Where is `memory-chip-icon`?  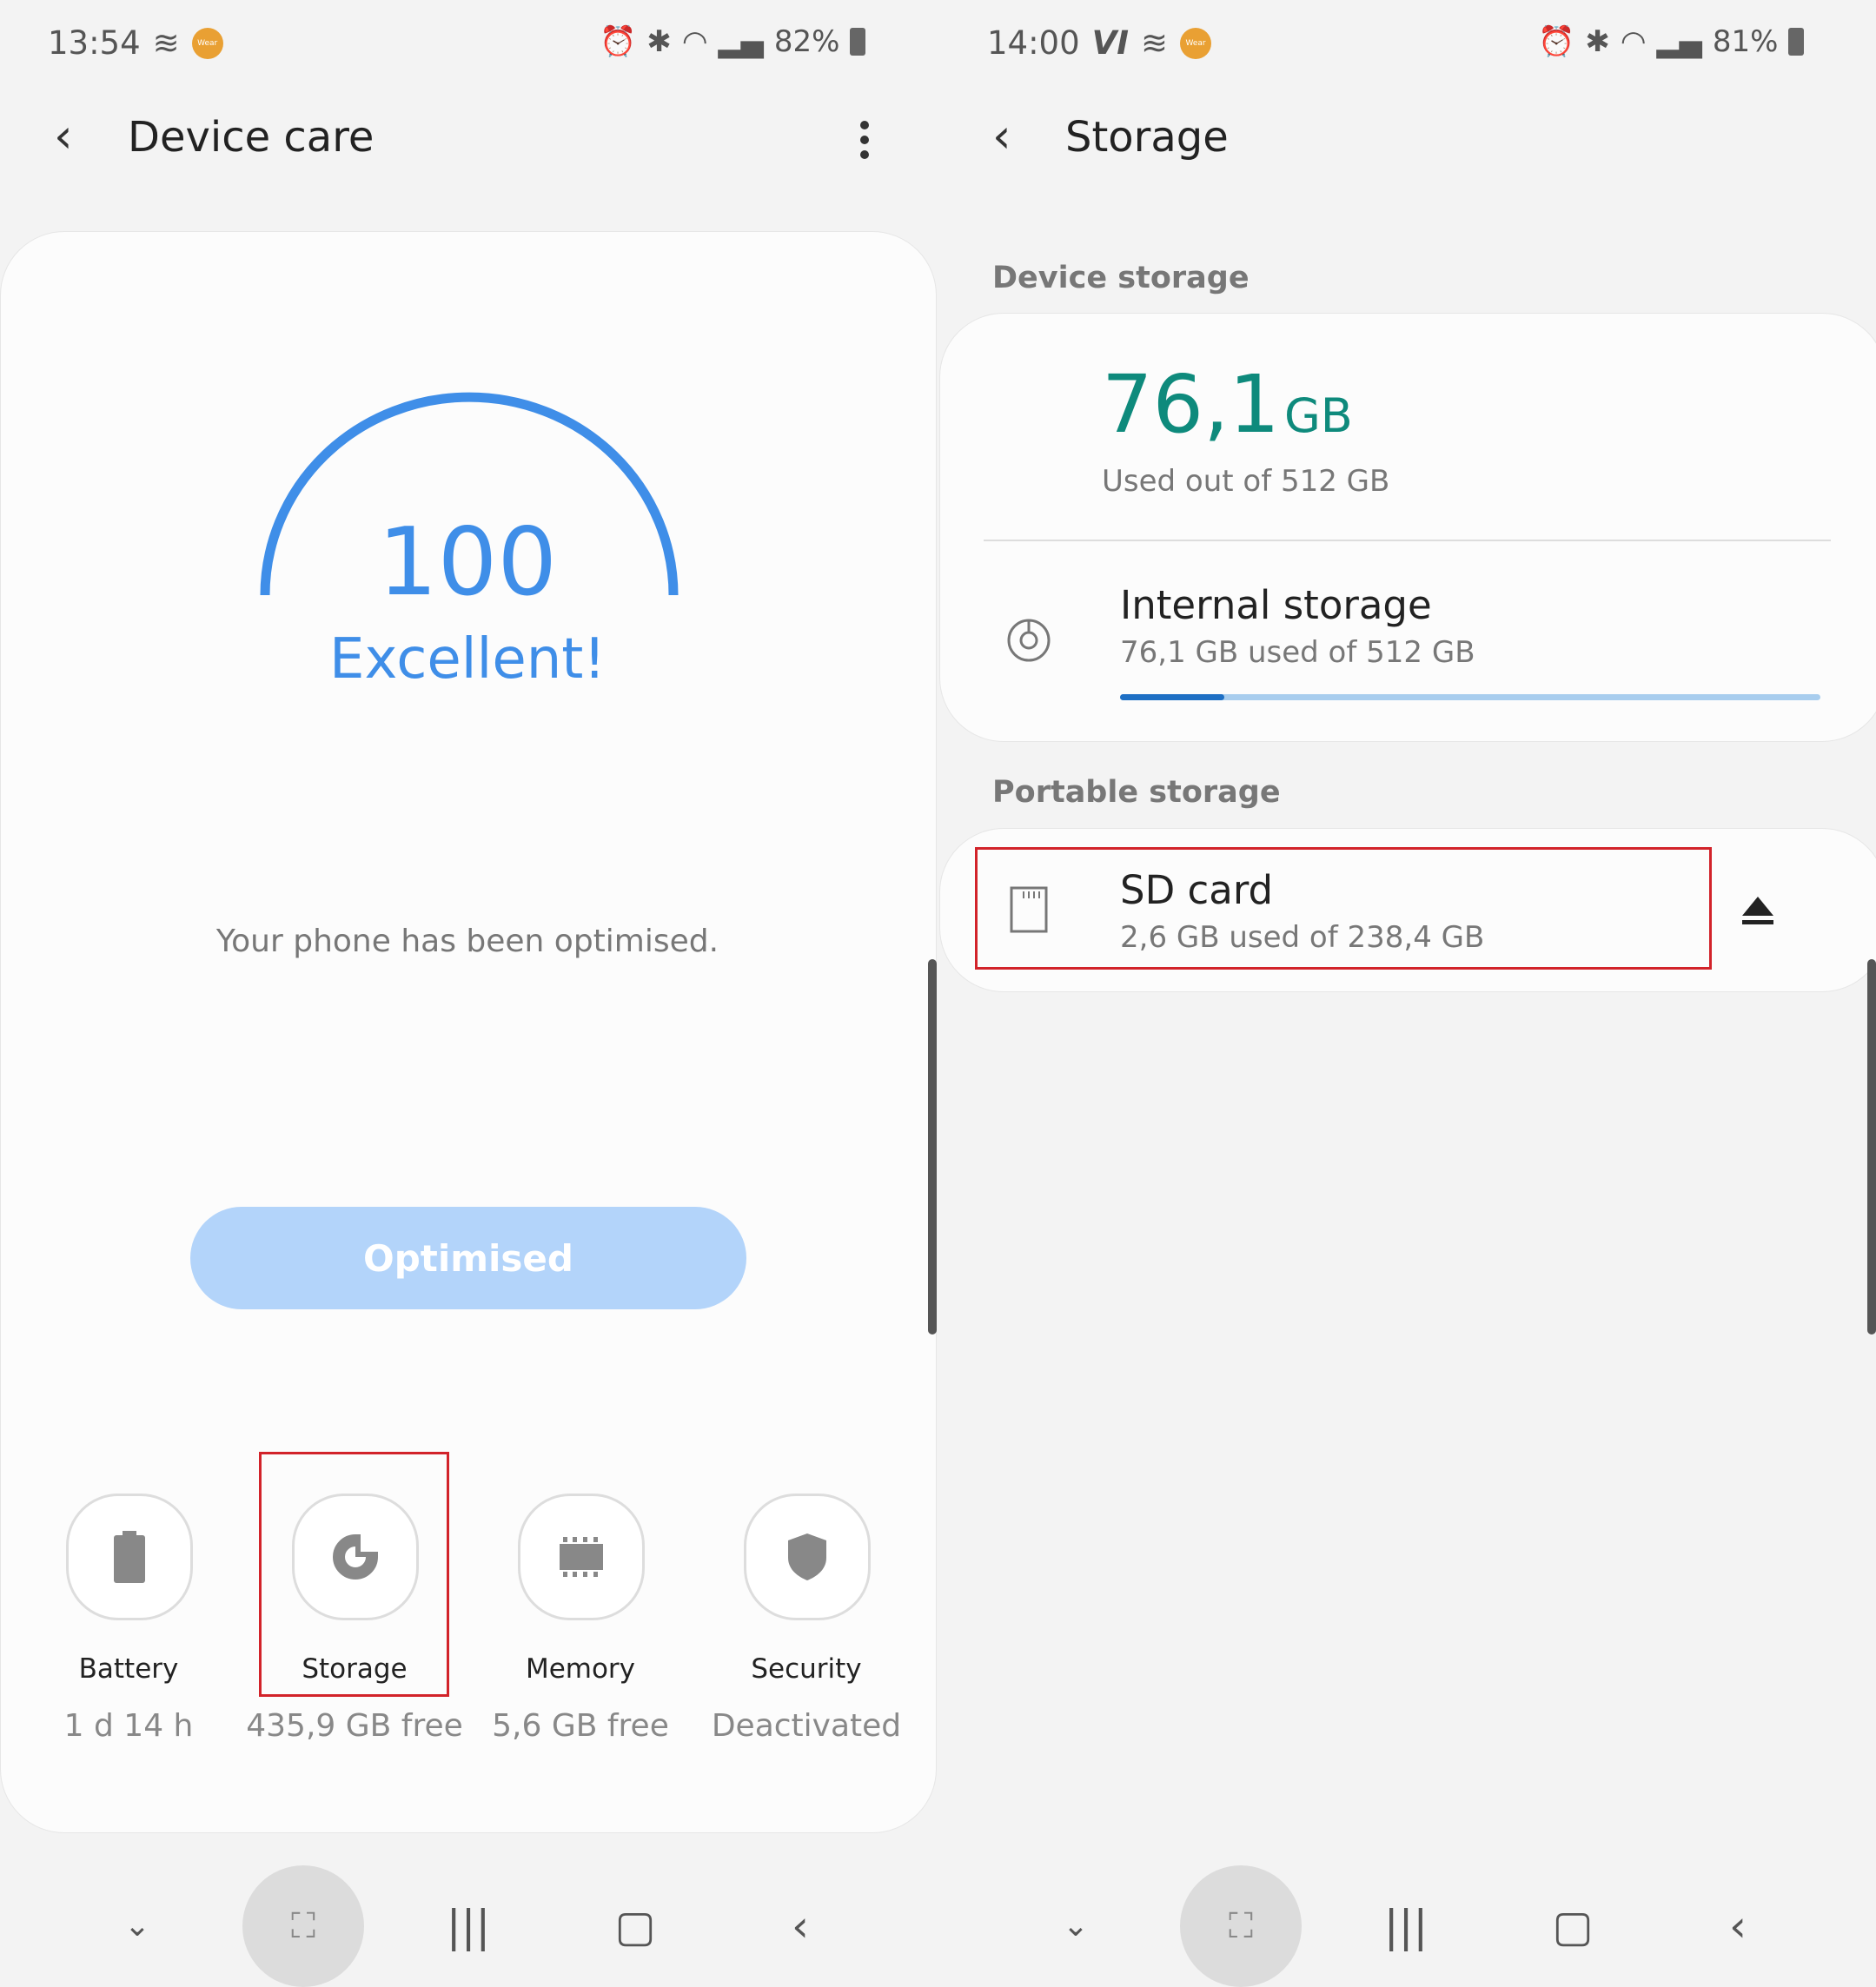
memory-chip-icon is located at coordinates (582, 1557).